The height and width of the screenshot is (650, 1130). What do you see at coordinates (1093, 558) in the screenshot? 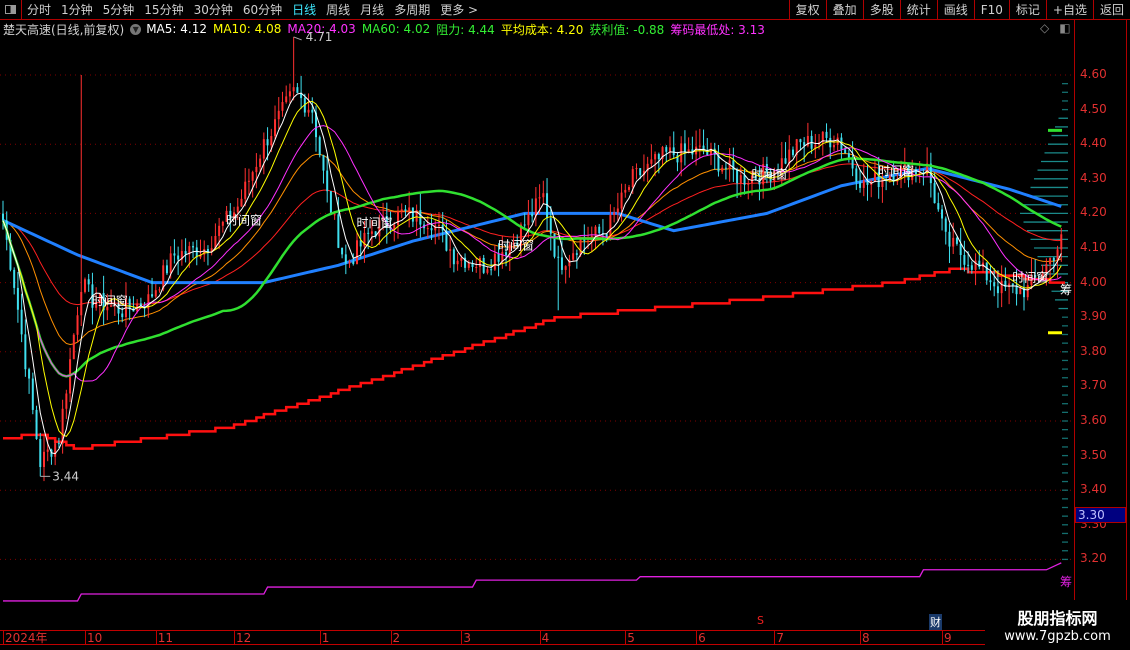
I see `price-tick: 3.20` at bounding box center [1093, 558].